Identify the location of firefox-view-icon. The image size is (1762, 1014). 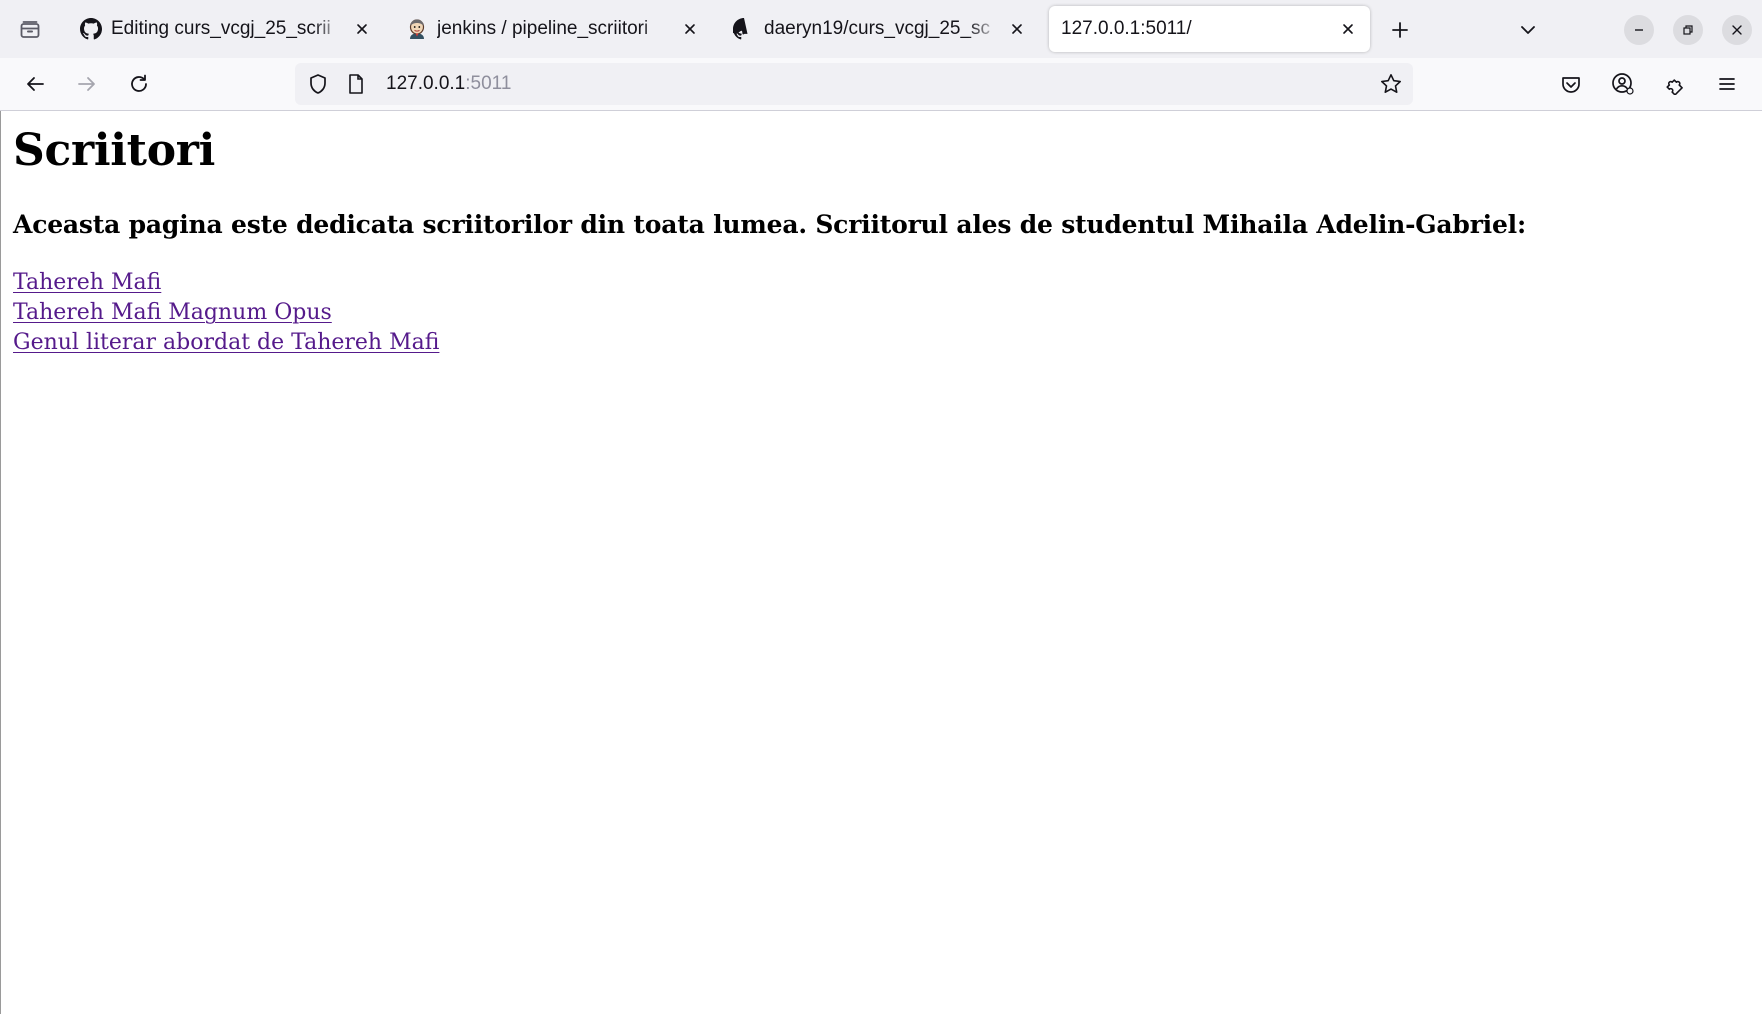
(30, 30).